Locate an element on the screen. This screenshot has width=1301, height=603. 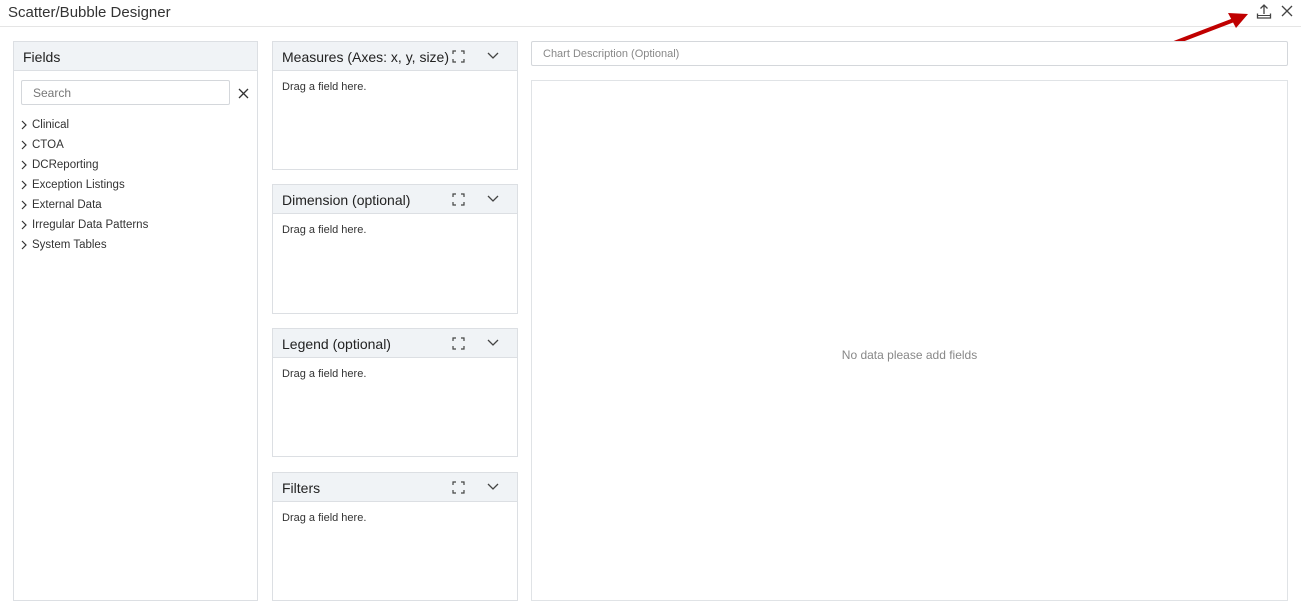
empty-chart-message: No data please add fields is located at coordinates (909, 355).